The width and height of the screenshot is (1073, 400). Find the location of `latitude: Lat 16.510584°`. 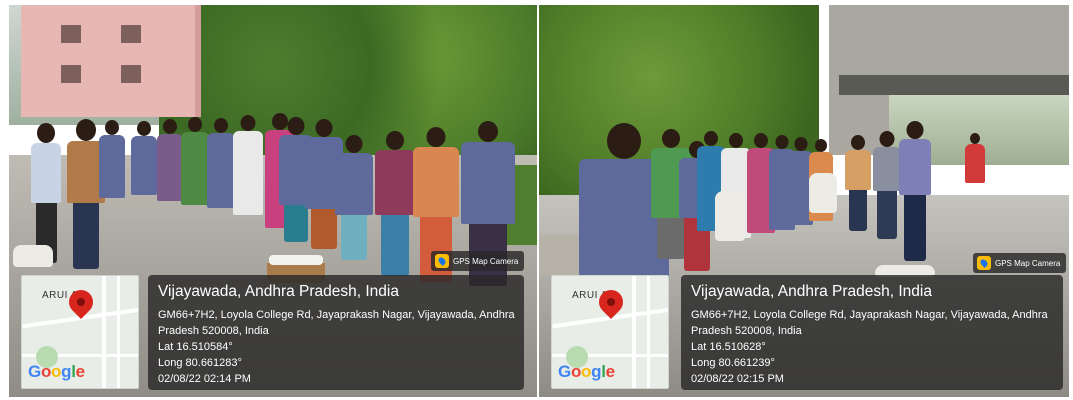

latitude: Lat 16.510584° is located at coordinates (195, 347).